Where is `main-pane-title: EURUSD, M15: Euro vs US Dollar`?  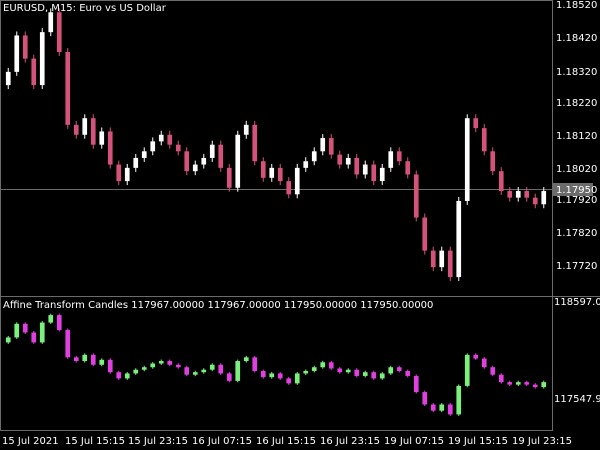 main-pane-title: EURUSD, M15: Euro vs US Dollar is located at coordinates (85, 8).